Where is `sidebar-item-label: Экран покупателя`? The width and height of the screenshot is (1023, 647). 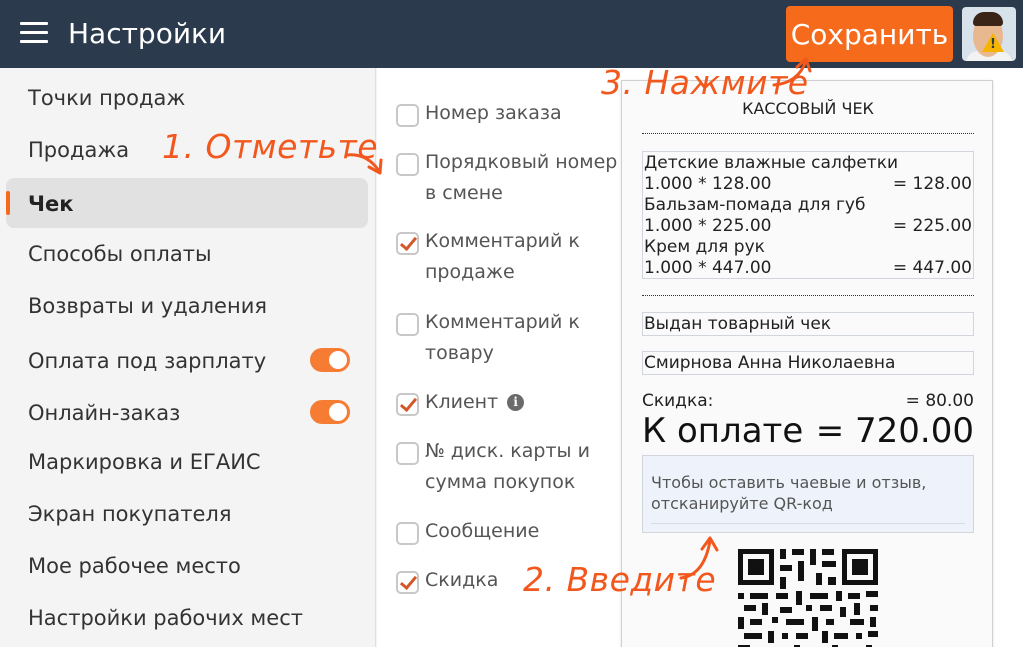 sidebar-item-label: Экран покупателя is located at coordinates (130, 514).